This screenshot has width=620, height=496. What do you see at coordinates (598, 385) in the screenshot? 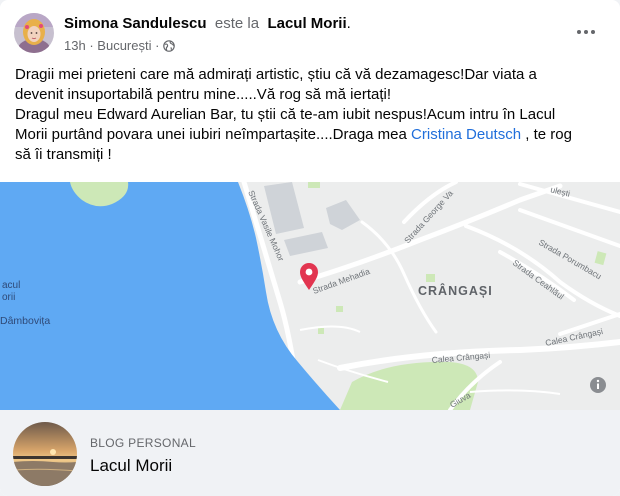
I see `info-icon` at bounding box center [598, 385].